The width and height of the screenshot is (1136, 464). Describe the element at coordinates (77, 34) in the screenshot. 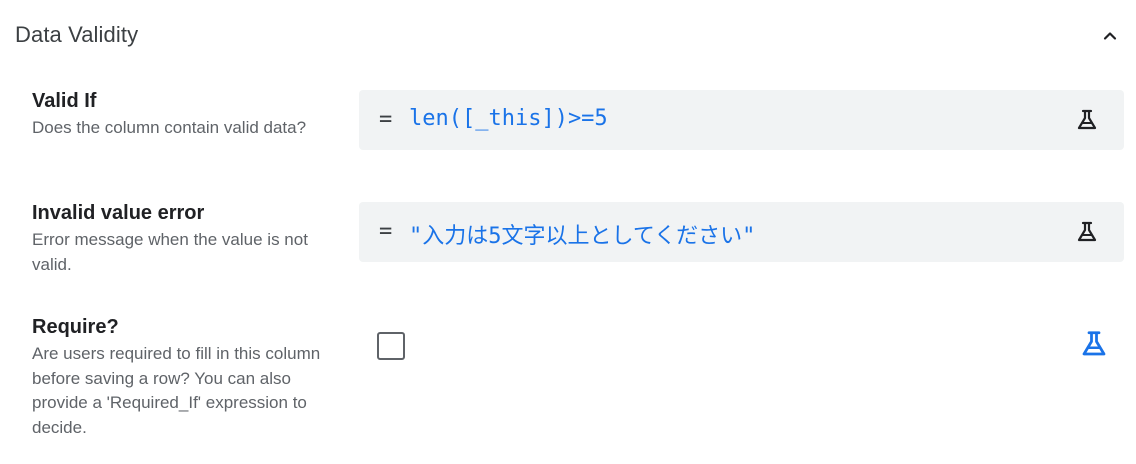

I see `section-title: Data Validity` at that location.